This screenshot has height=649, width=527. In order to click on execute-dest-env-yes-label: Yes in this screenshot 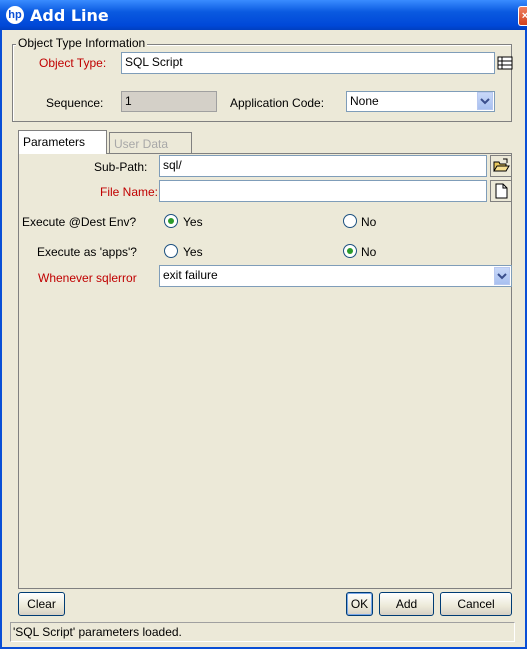, I will do `click(193, 222)`.